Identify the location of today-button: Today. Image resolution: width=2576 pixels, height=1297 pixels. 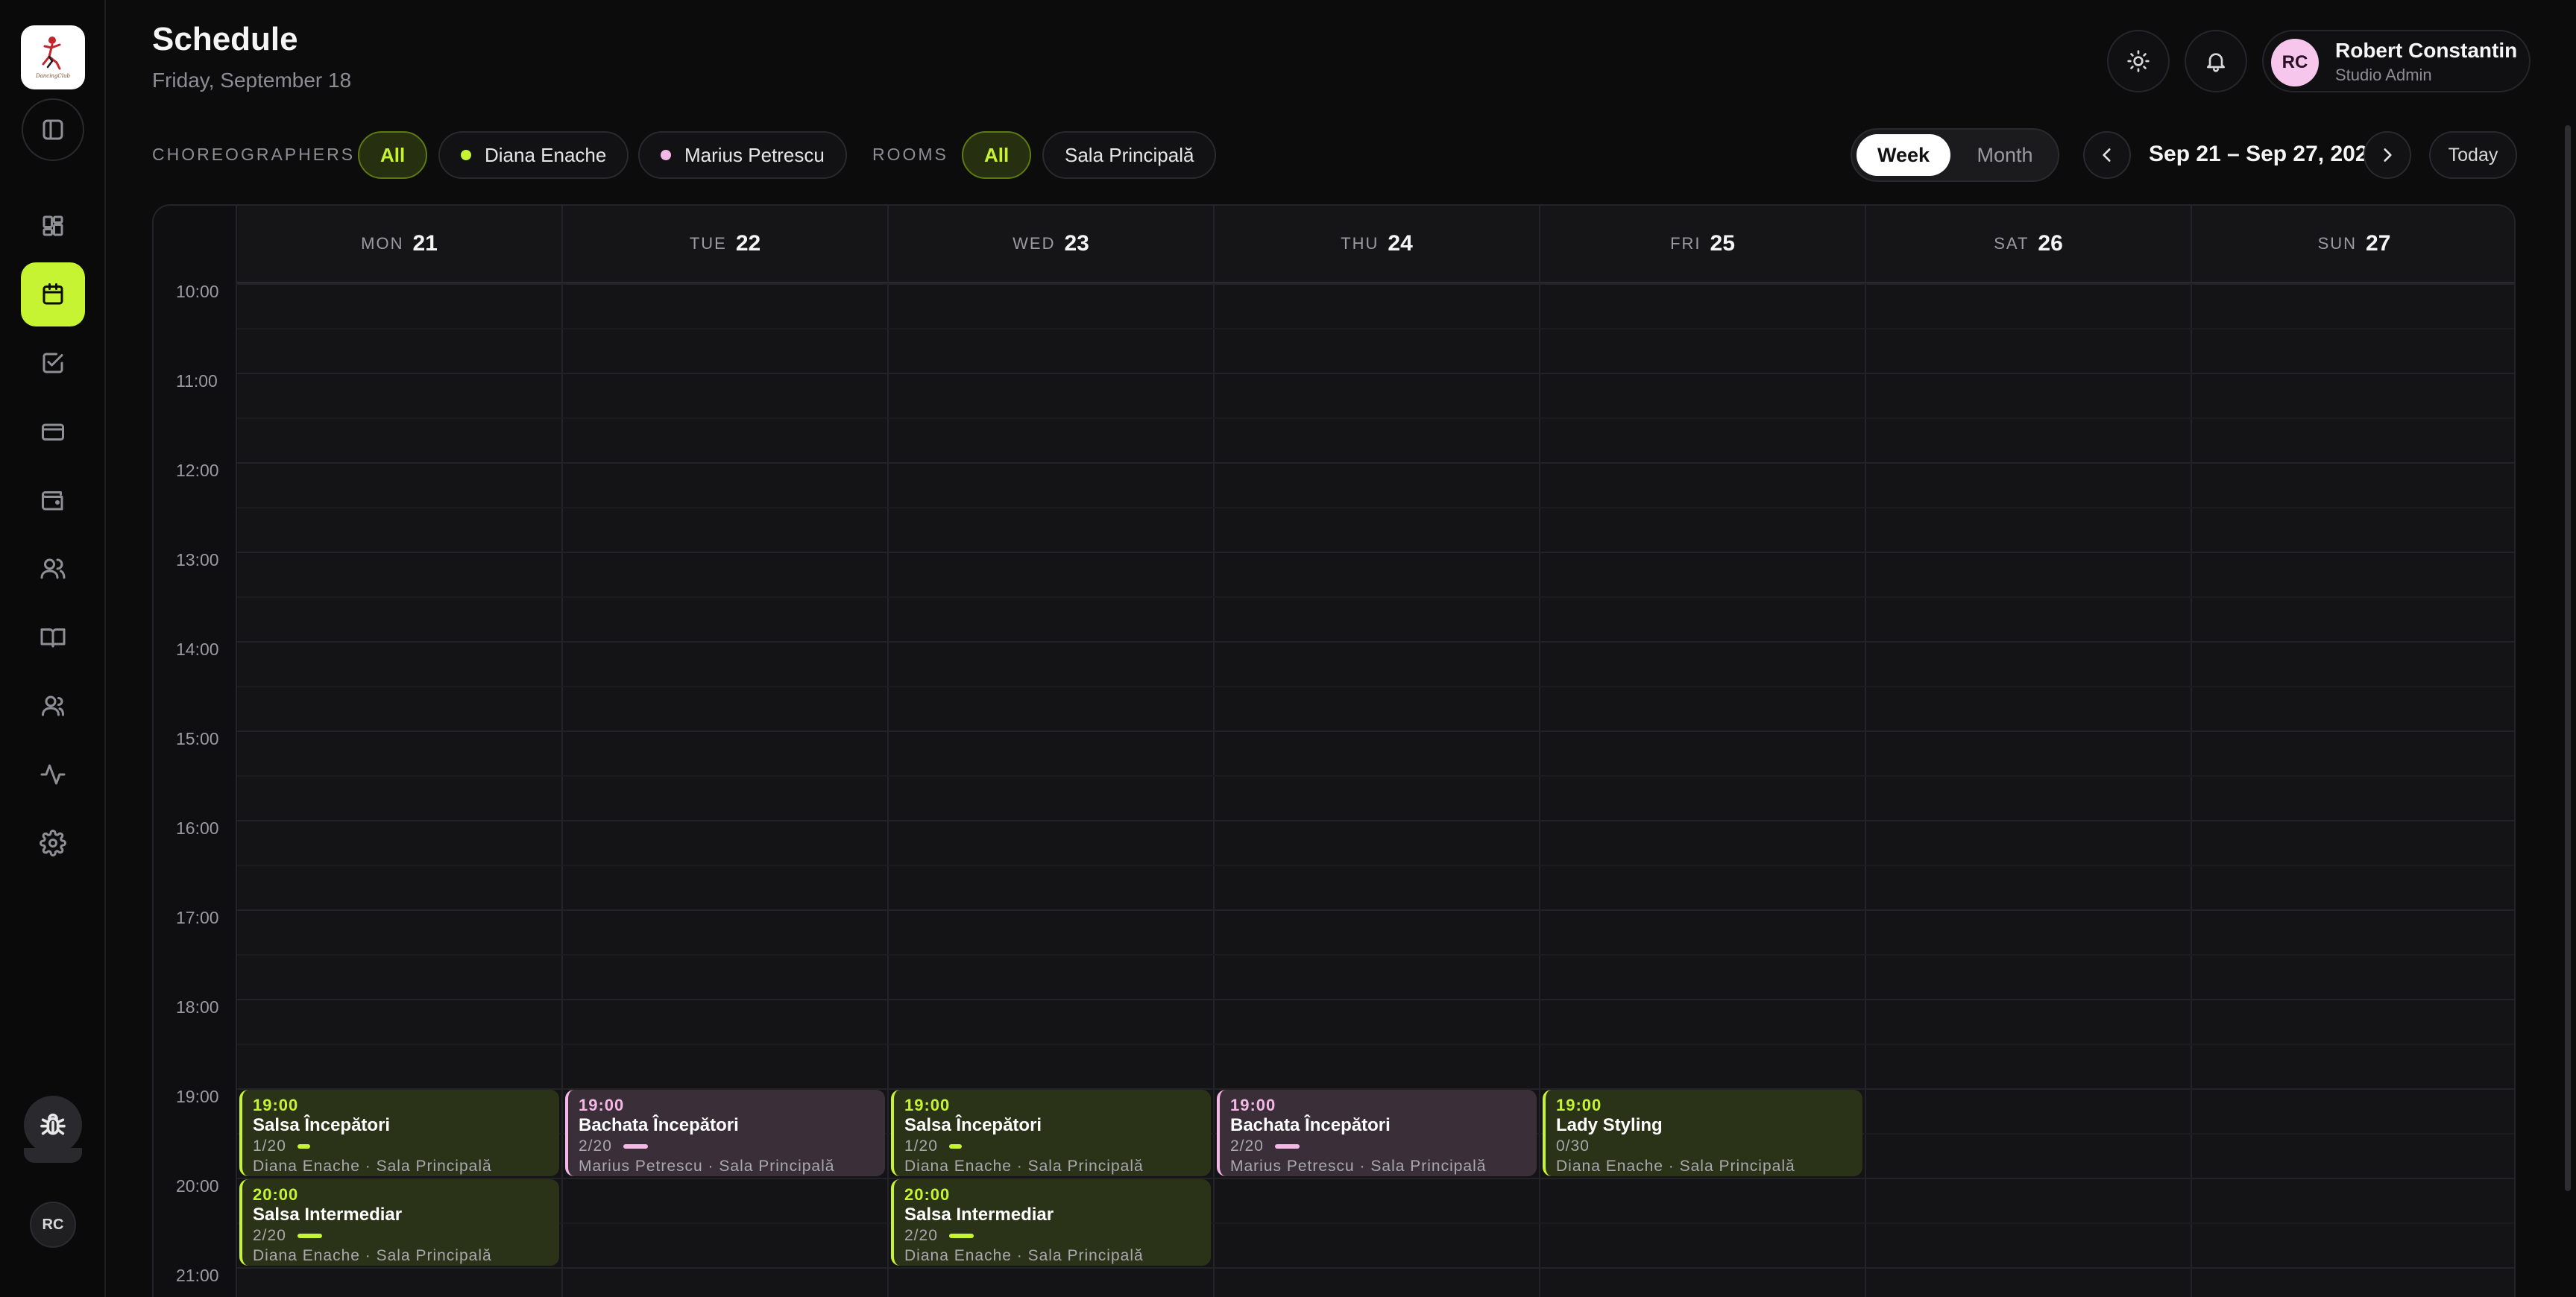
(2473, 155).